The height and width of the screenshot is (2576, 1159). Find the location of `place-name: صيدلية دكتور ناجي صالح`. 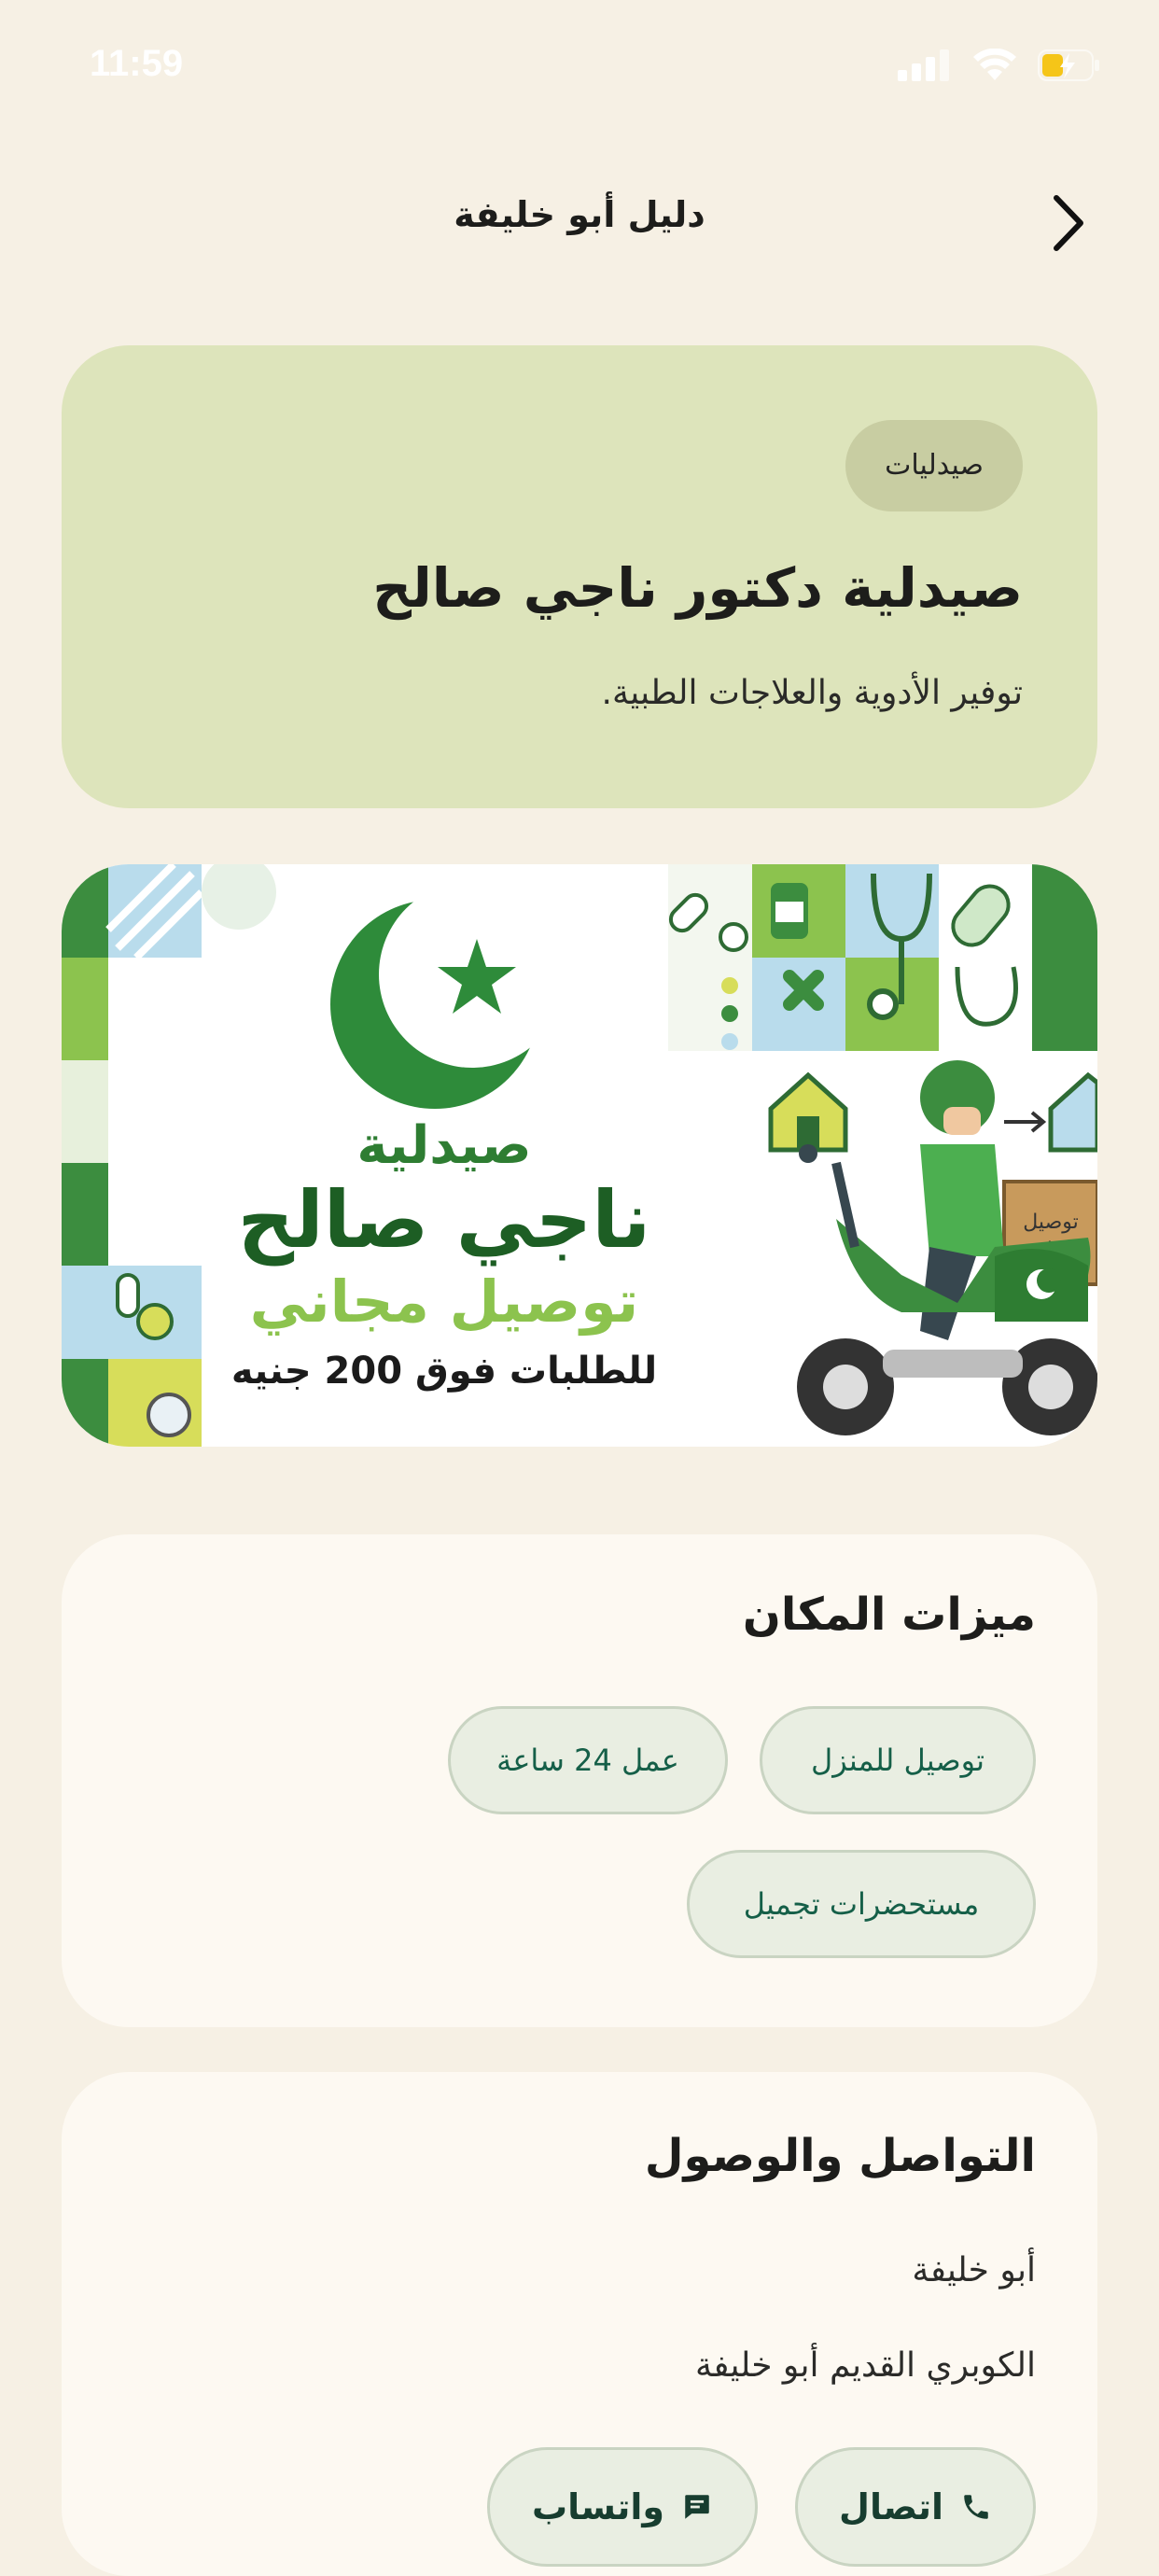

place-name: صيدلية دكتور ناجي صالح is located at coordinates (698, 588).